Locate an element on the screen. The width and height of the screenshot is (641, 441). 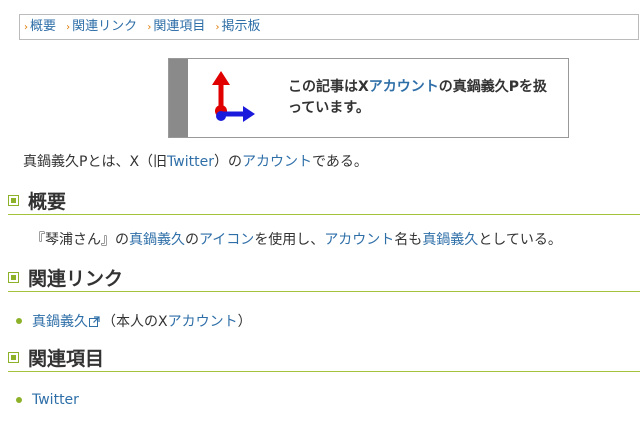
breadcrumb-item-overview: › 概要 is located at coordinates (40, 27).